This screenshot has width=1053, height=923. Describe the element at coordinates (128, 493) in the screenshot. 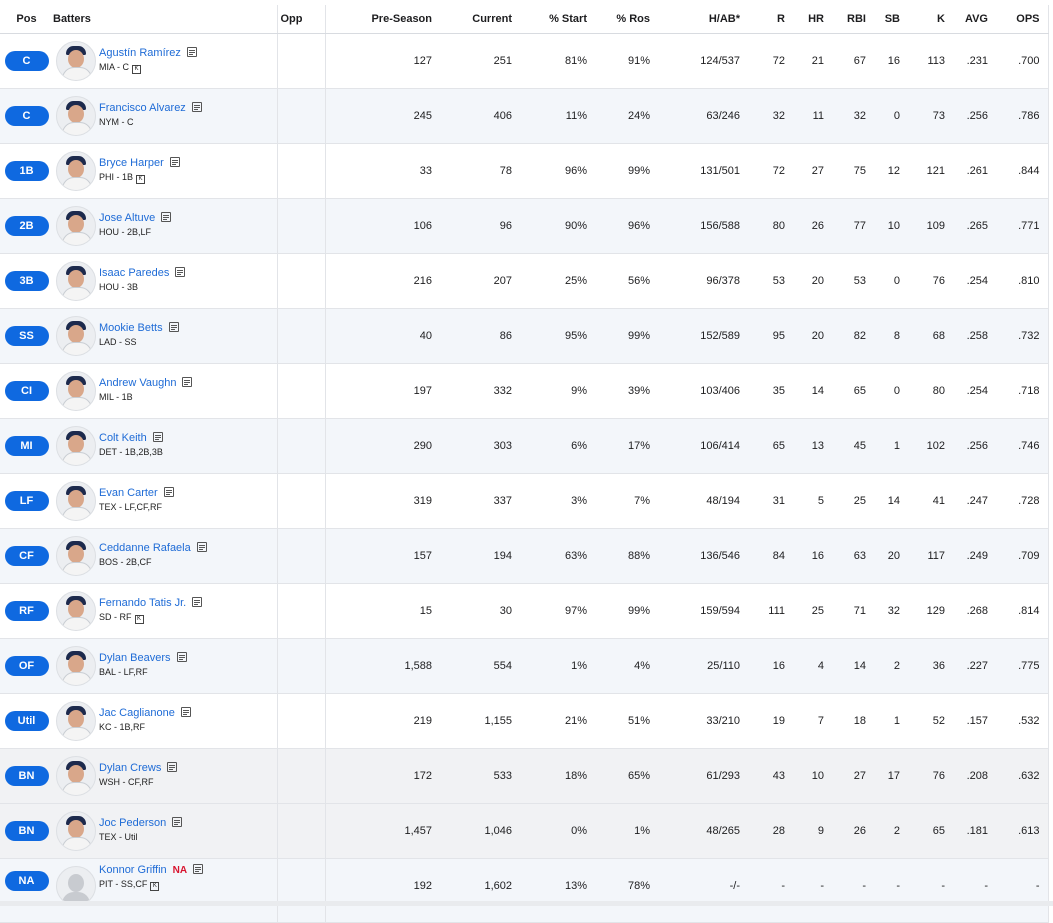

I see `player-name-link: Evan Carter` at that location.